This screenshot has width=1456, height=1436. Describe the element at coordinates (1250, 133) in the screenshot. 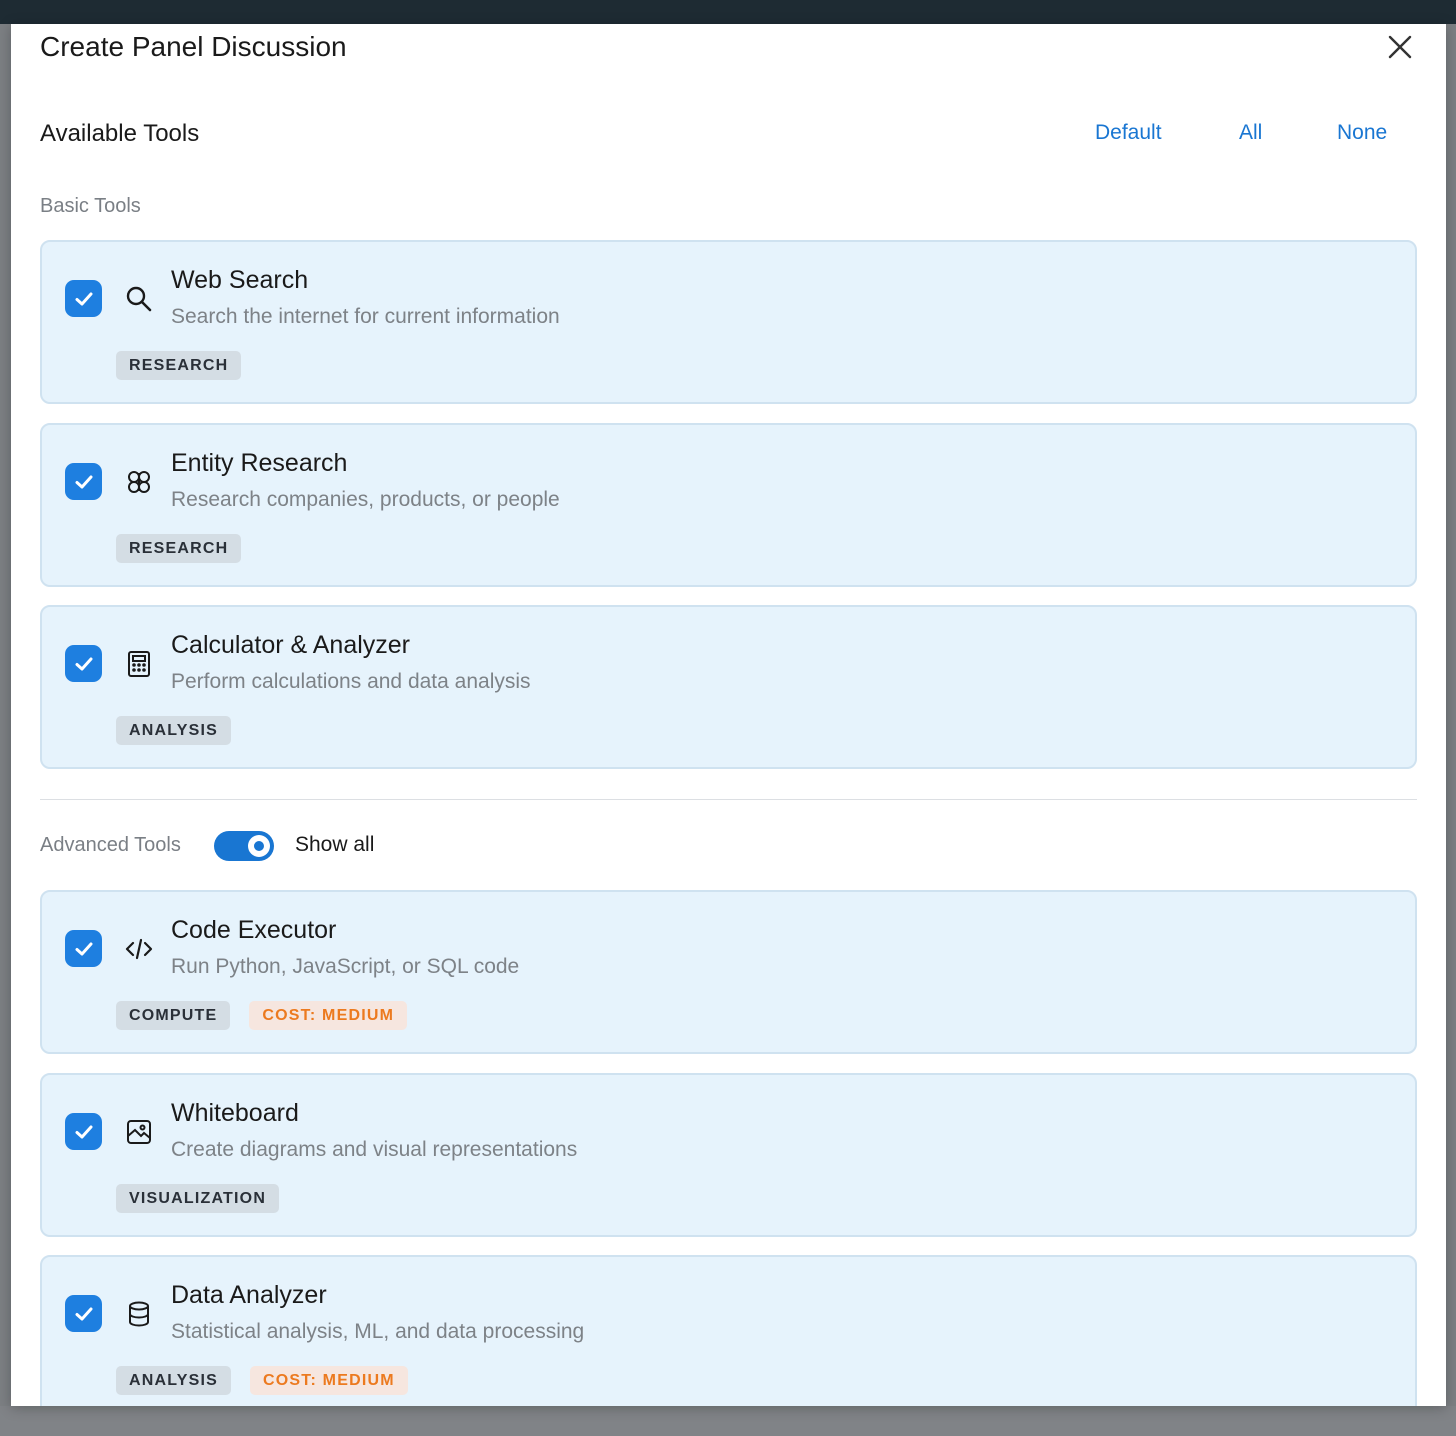

I see `select-all-link: All` at that location.